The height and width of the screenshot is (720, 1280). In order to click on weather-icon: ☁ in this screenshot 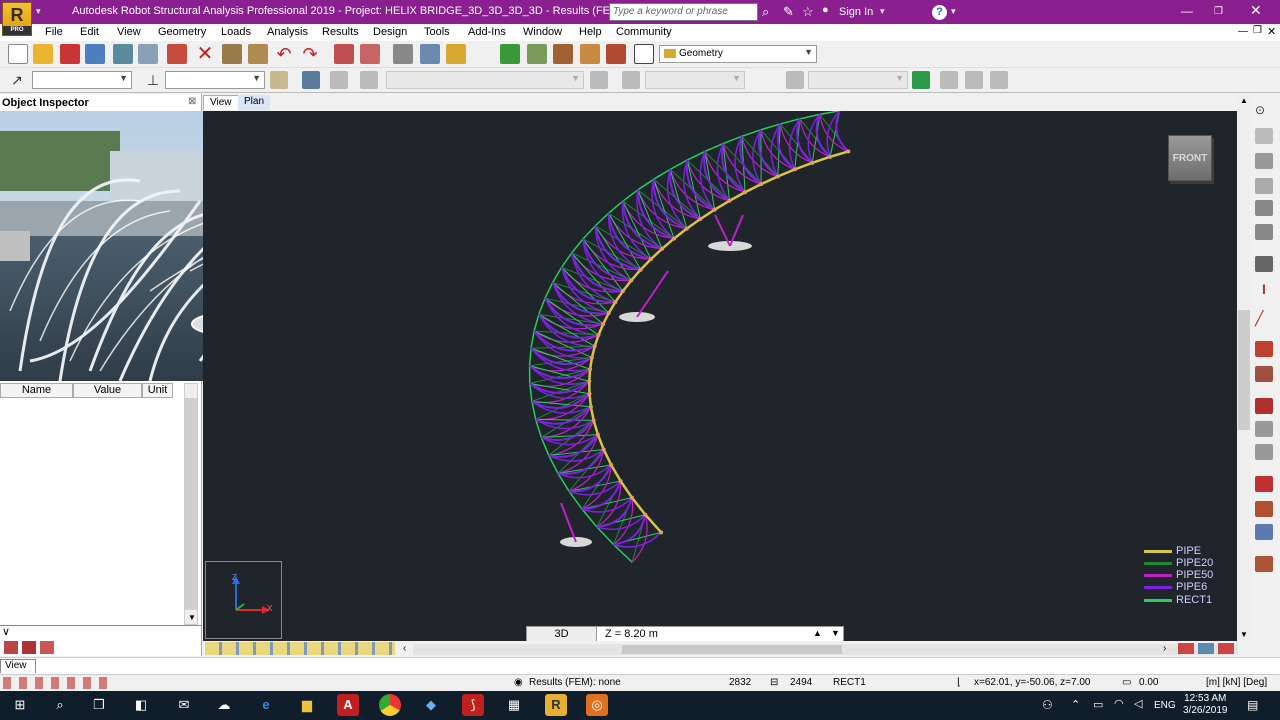, I will do `click(224, 705)`.